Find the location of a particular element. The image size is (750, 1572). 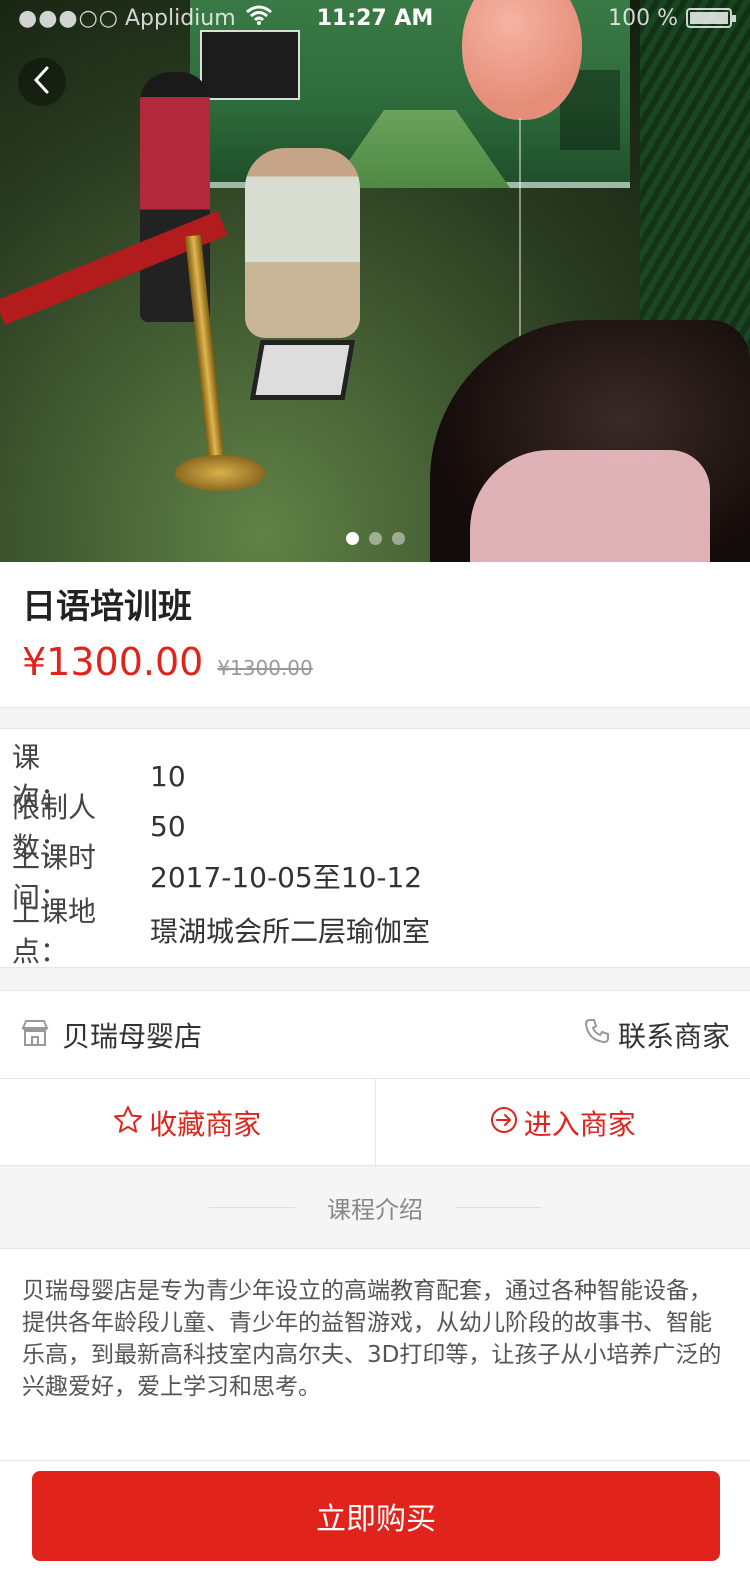

favorite-label: 收藏商家 is located at coordinates (205, 1124).